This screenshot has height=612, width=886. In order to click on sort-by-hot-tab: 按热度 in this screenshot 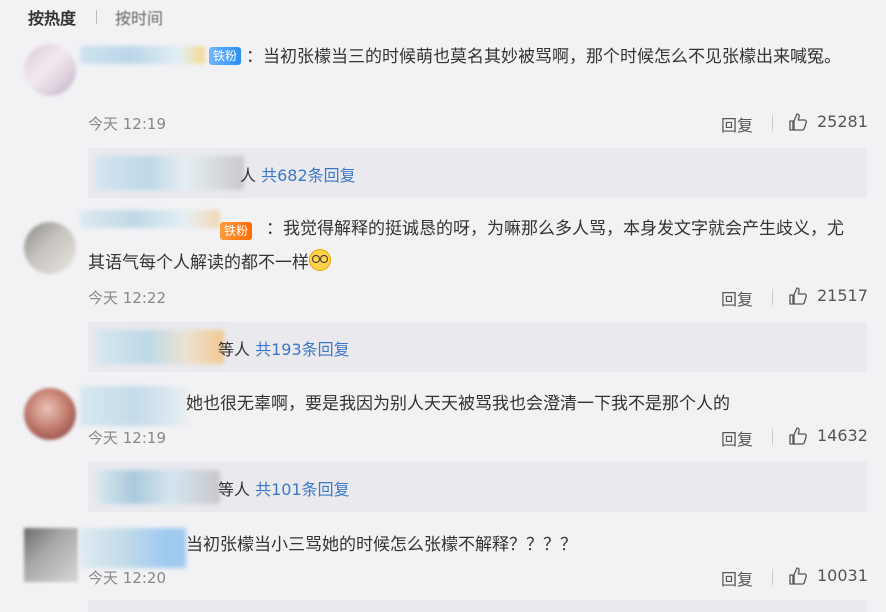, I will do `click(52, 17)`.